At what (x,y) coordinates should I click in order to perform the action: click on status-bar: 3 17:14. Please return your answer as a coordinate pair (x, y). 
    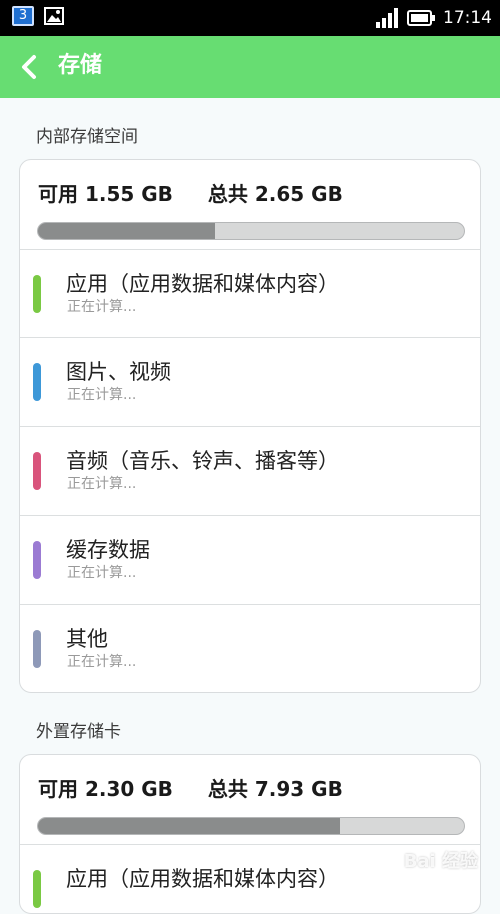
    Looking at the image, I should click on (250, 18).